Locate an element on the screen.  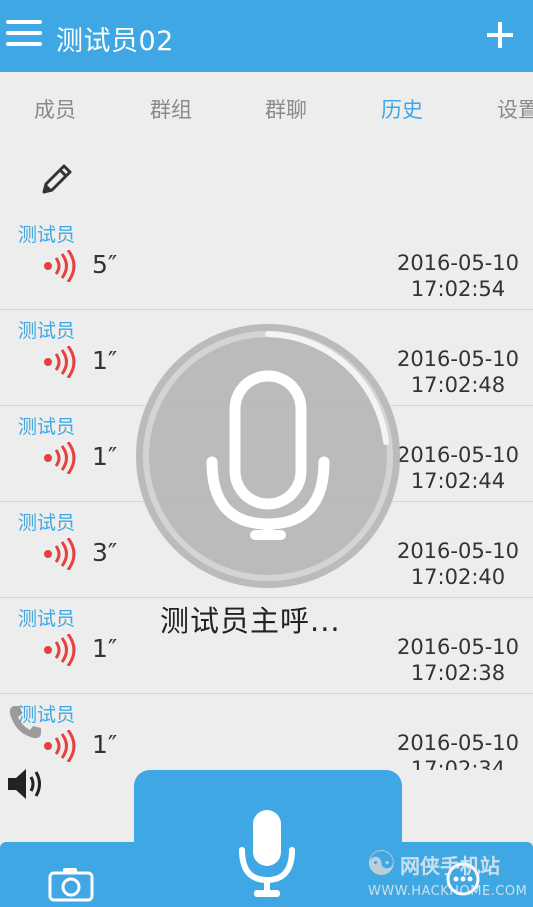
camera-icon is located at coordinates (71, 884).